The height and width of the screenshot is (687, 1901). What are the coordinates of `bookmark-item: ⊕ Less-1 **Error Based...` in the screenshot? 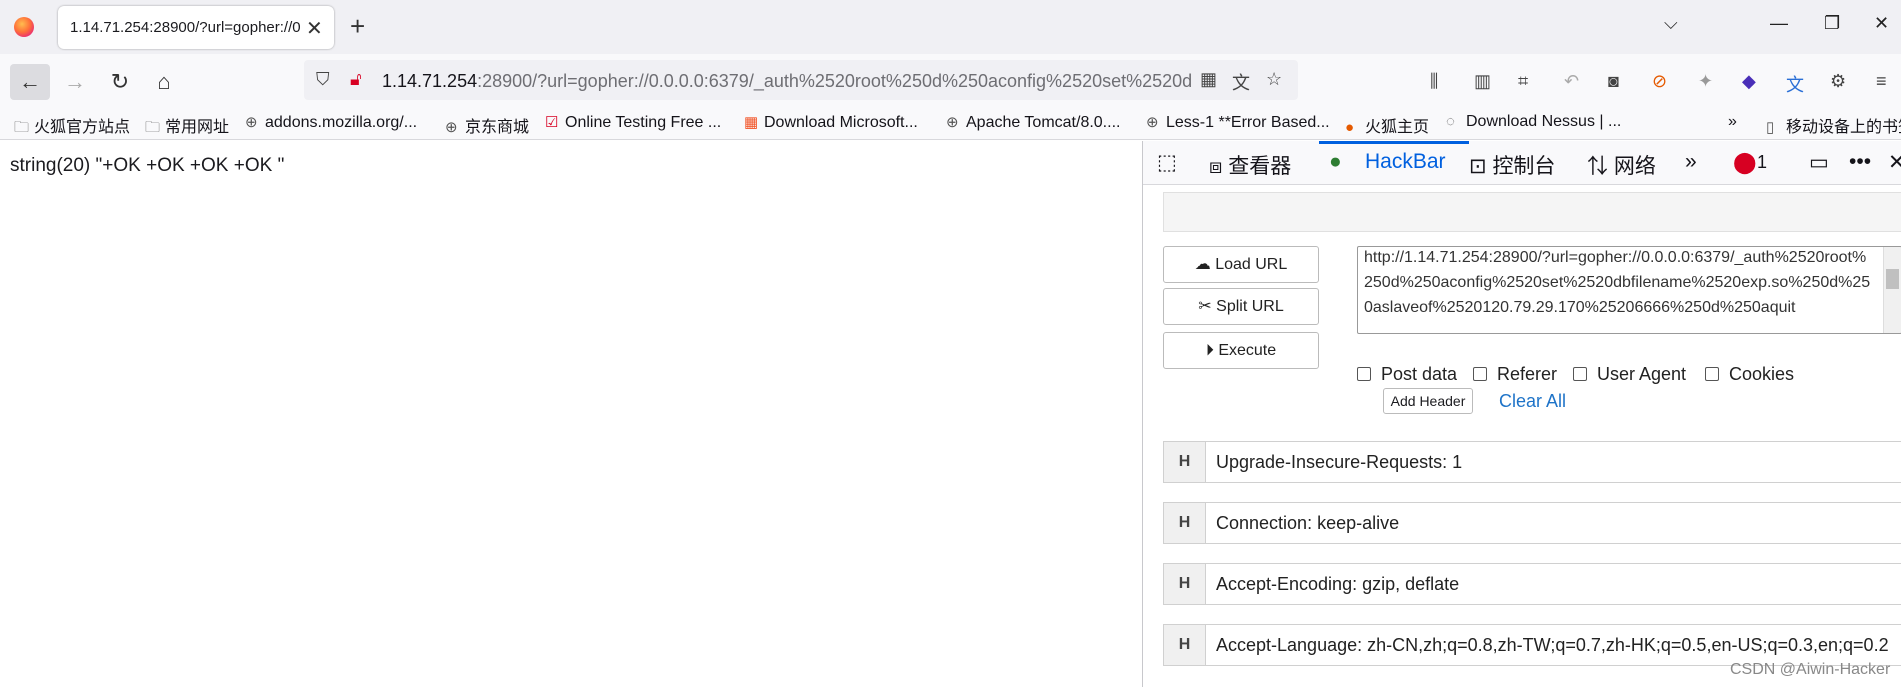 It's located at (1238, 122).